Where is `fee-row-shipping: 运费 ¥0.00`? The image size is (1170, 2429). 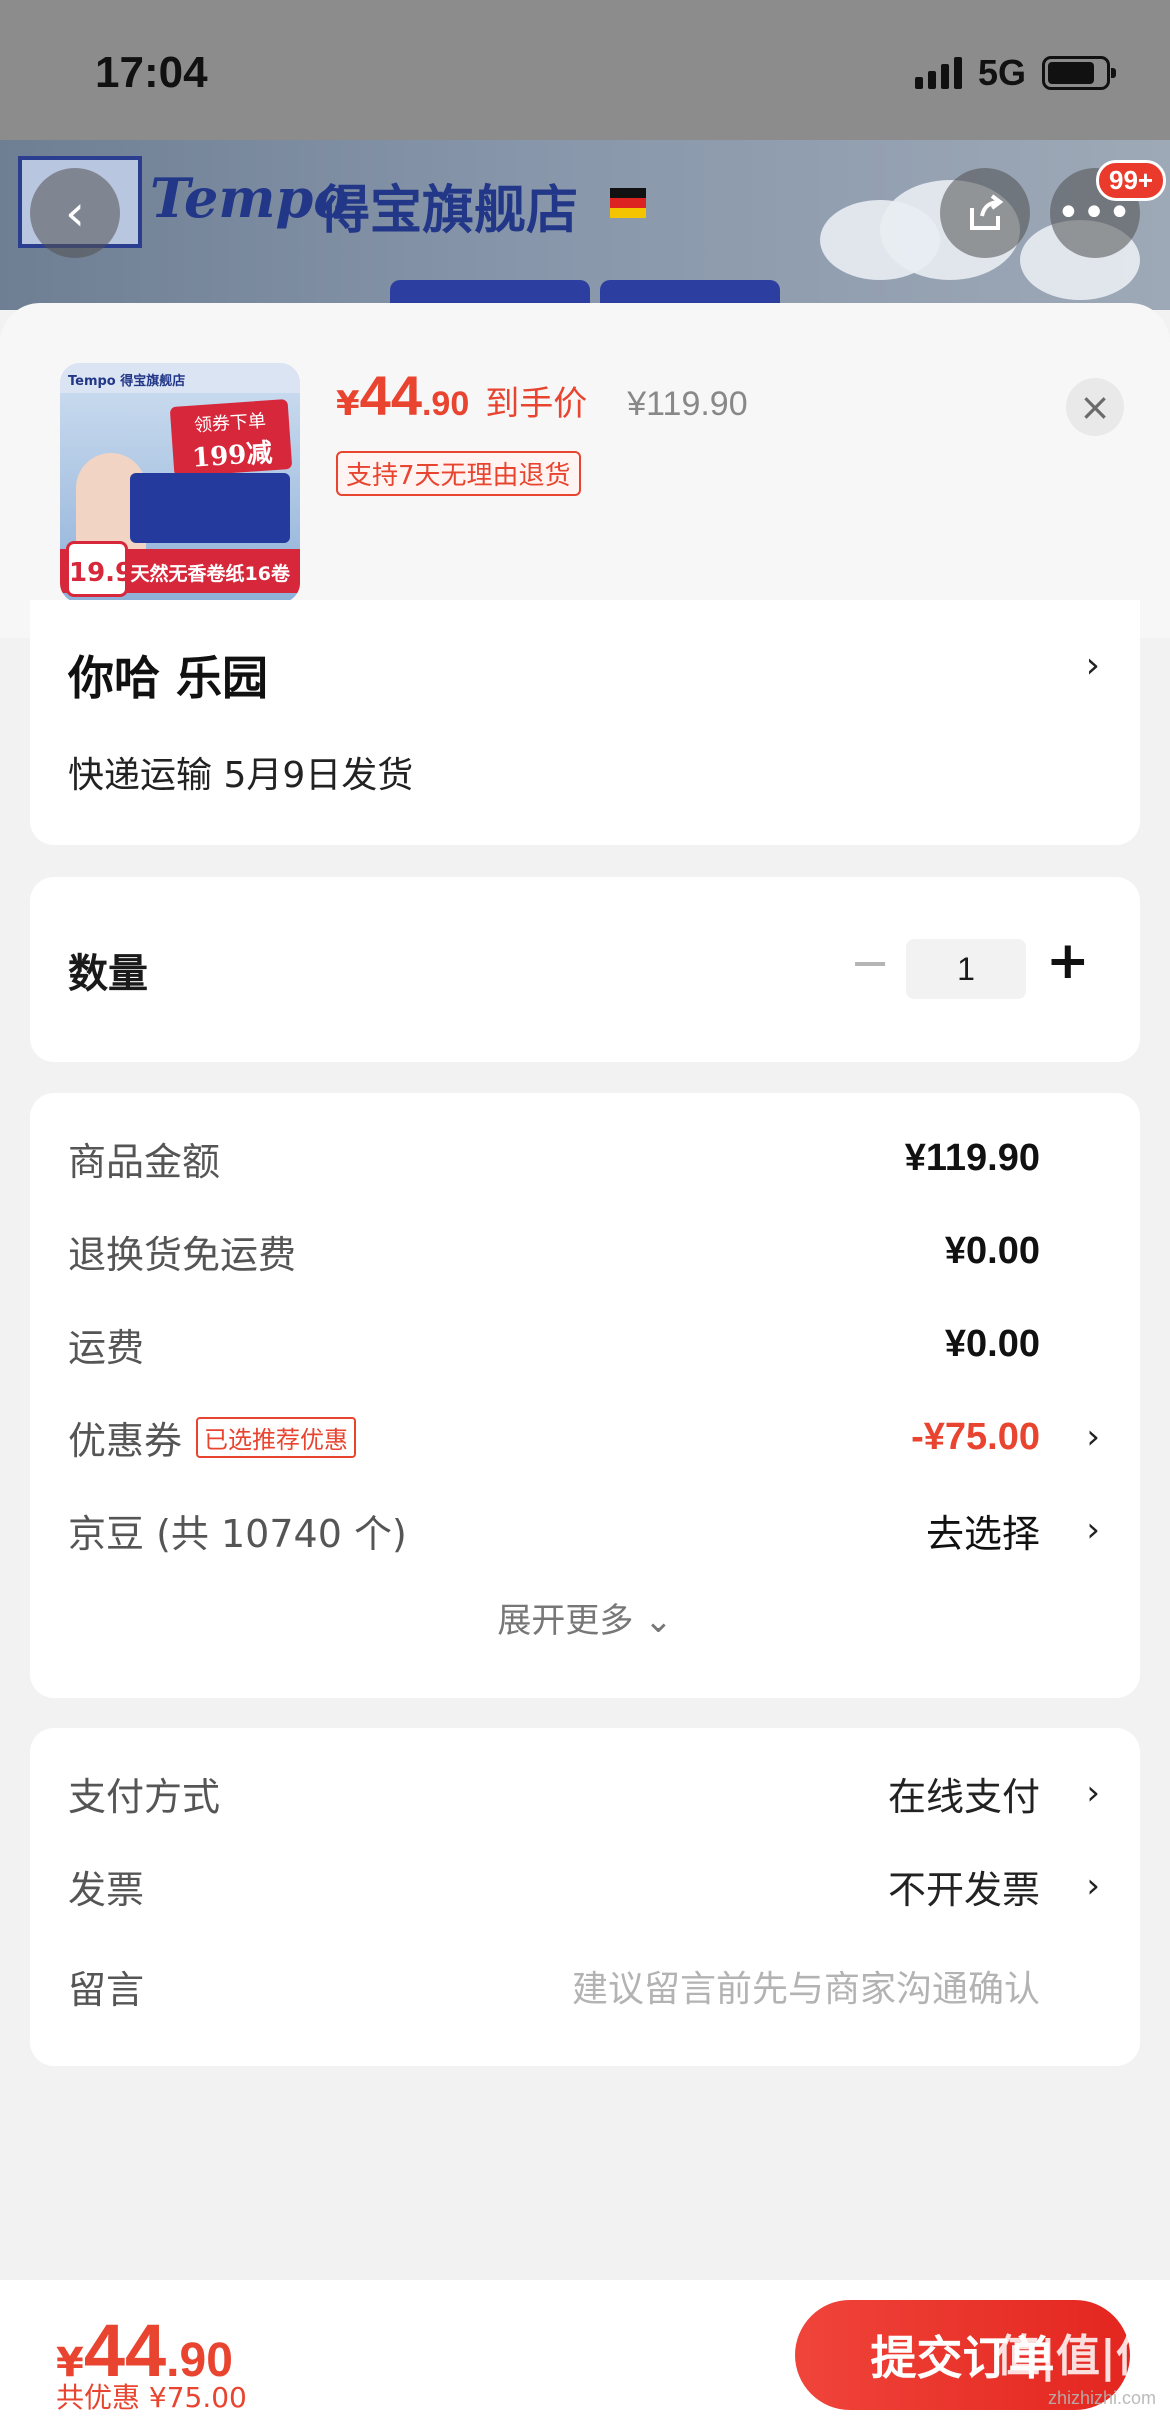
fee-row-shipping: 运费 ¥0.00 is located at coordinates (585, 1344).